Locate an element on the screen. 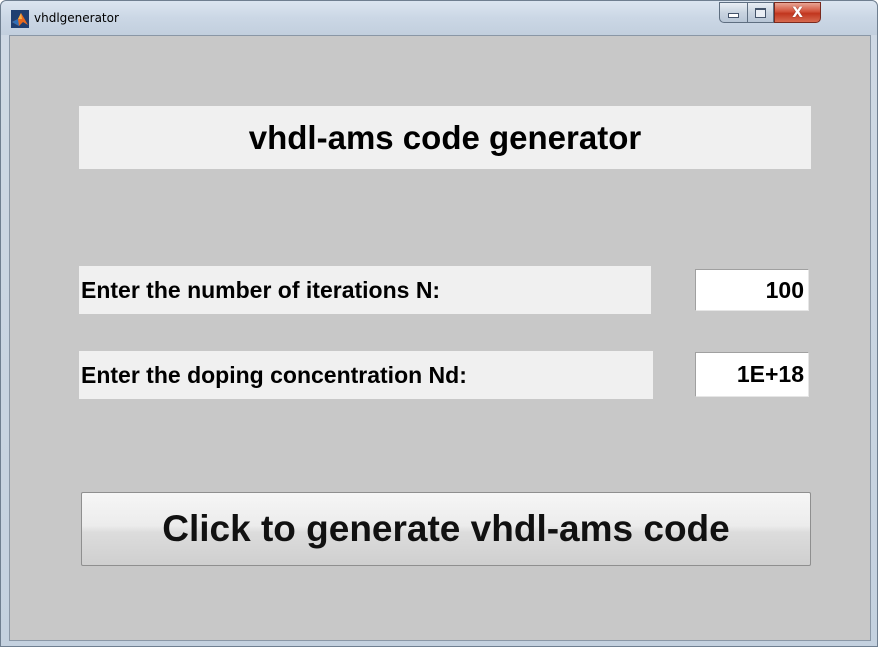  close-icon: X is located at coordinates (797, 12).